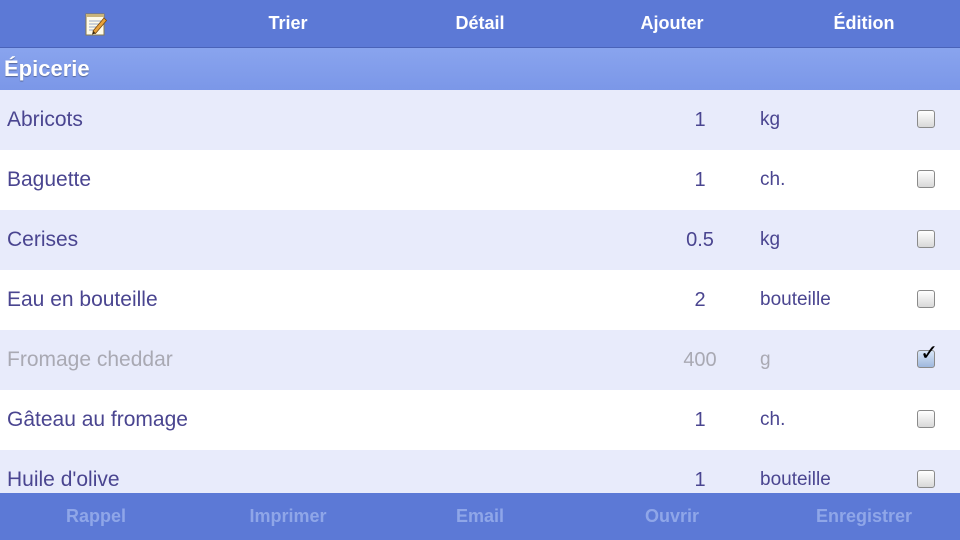 Image resolution: width=960 pixels, height=540 pixels. Describe the element at coordinates (96, 516) in the screenshot. I see `reminder-button: Rappel` at that location.